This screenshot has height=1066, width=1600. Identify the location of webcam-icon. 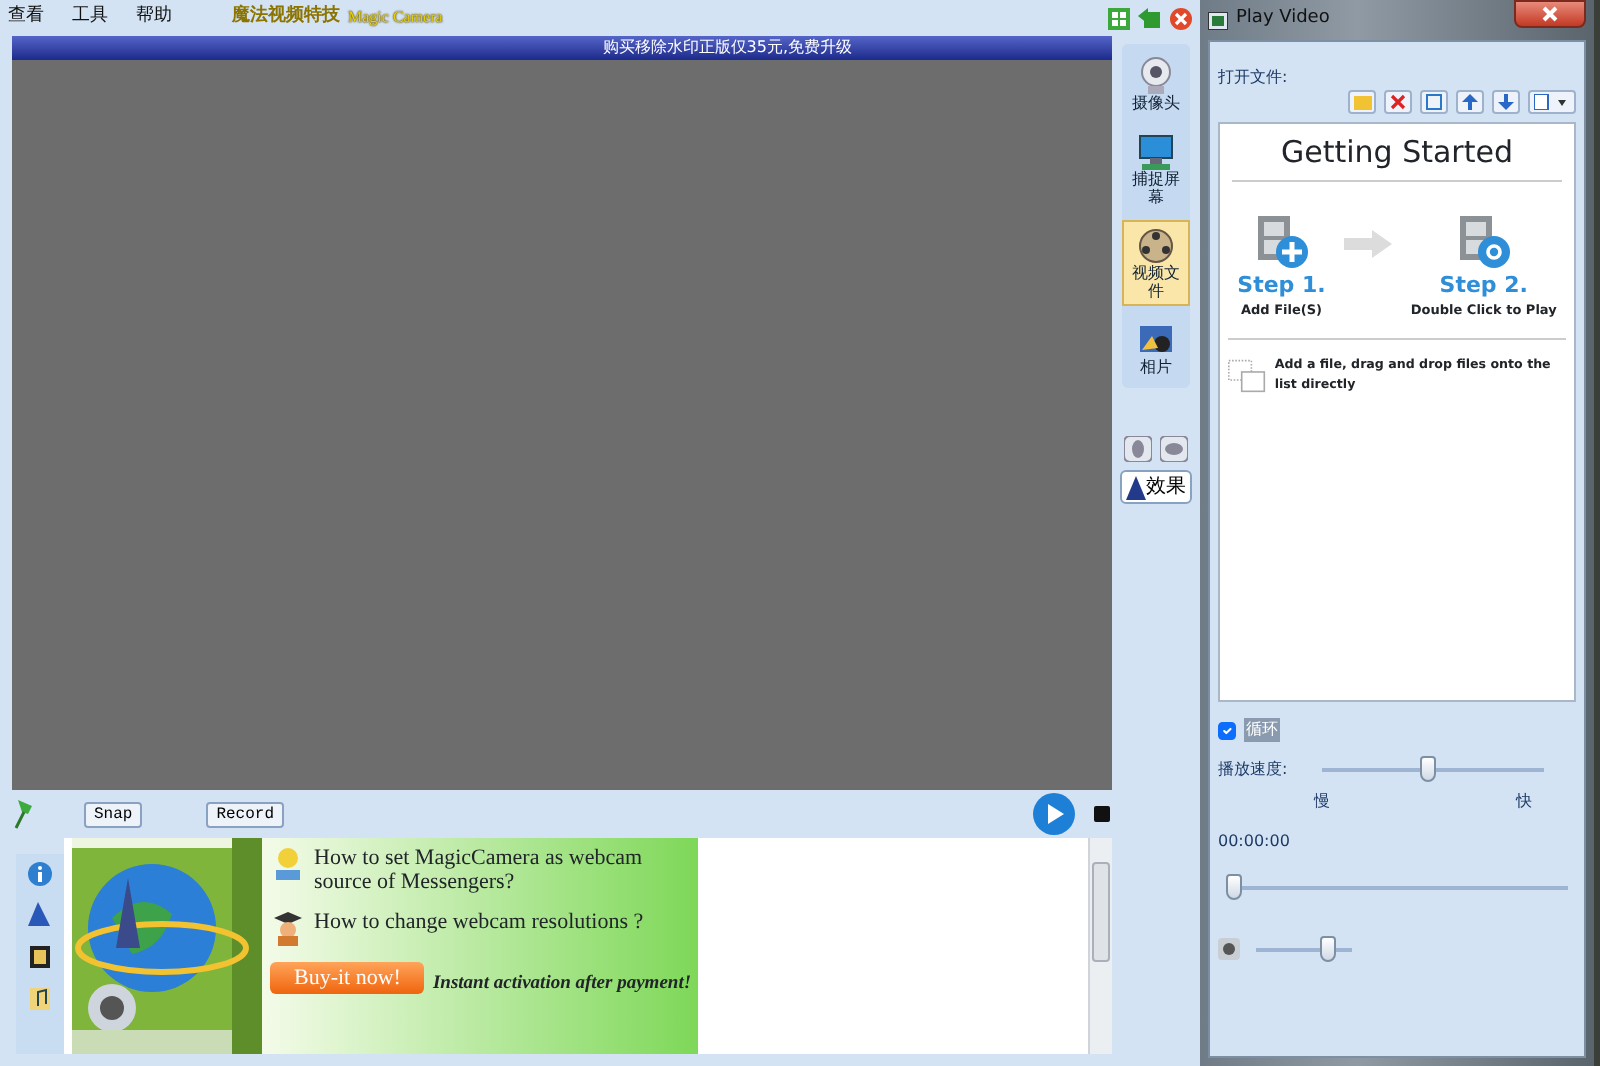
(1156, 76).